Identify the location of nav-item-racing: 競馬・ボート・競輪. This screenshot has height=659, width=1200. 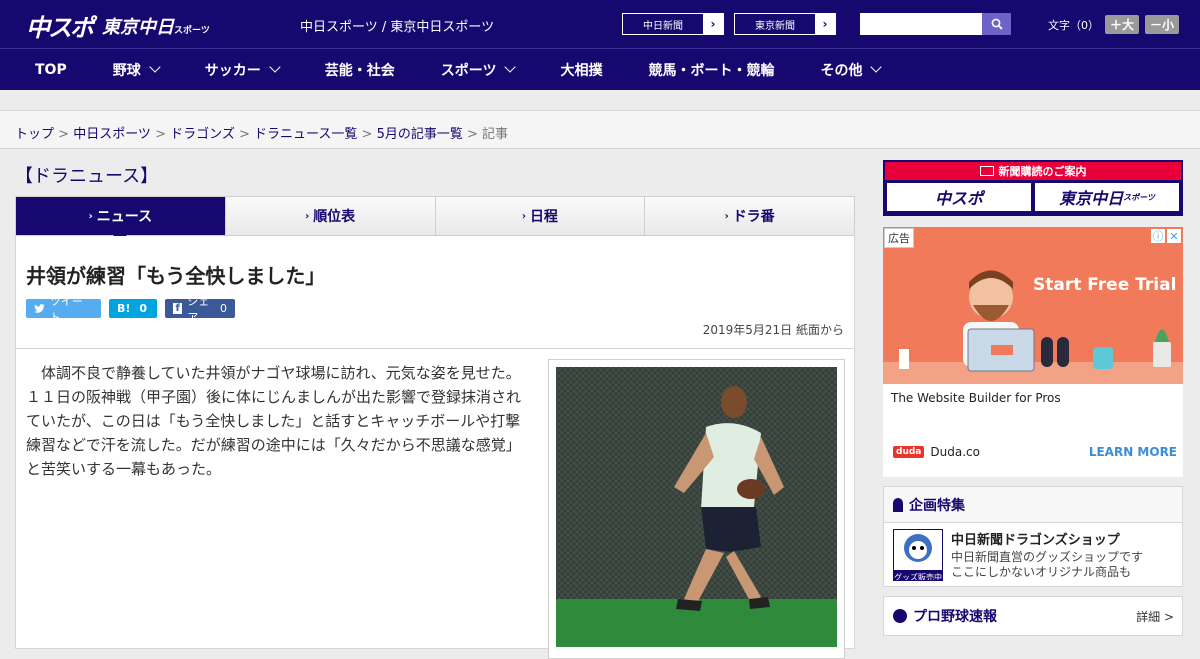
(711, 70).